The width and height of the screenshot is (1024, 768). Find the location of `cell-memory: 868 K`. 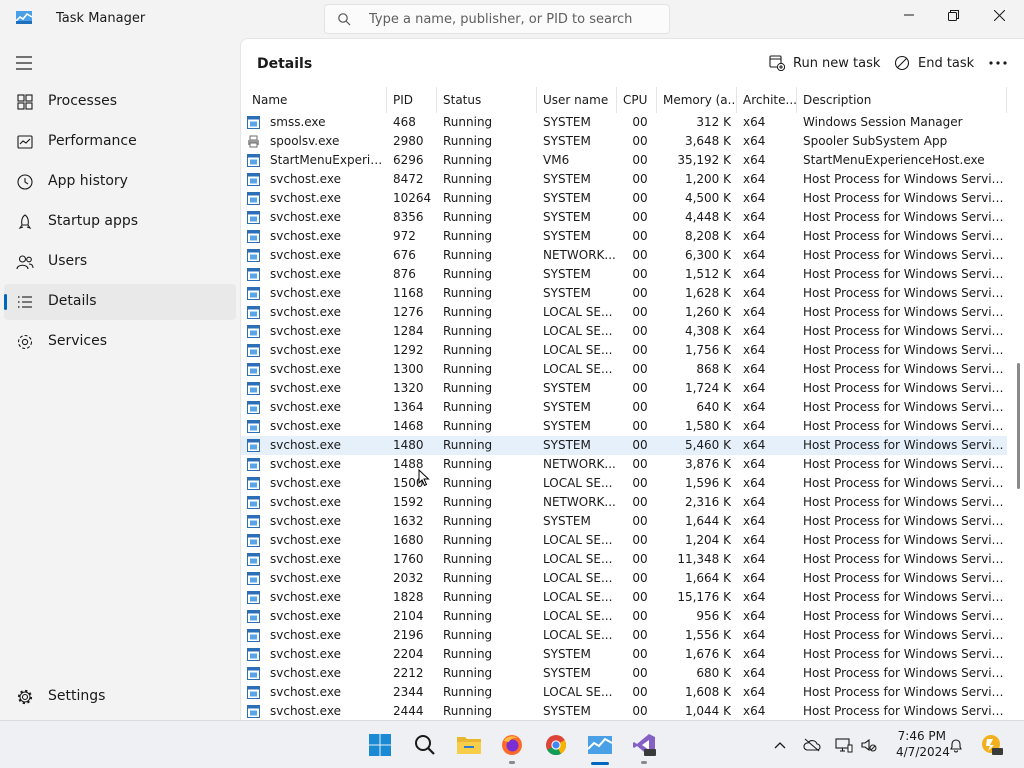

cell-memory: 868 K is located at coordinates (713, 369).